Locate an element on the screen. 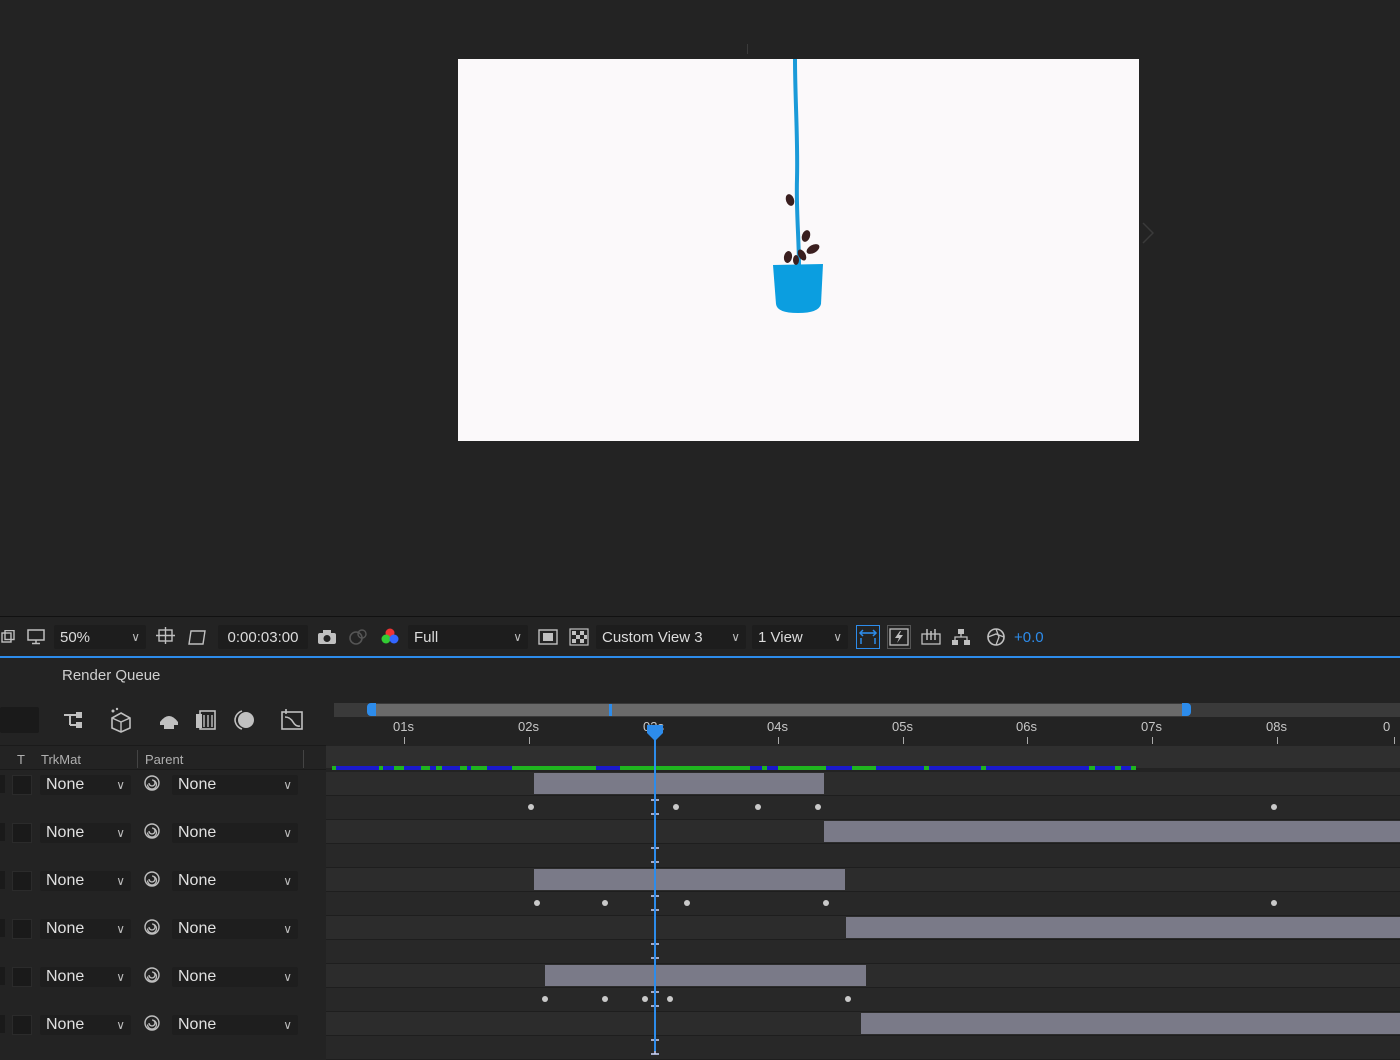 This screenshot has width=1400, height=1060. region-of-interest-icon is located at coordinates (166, 637).